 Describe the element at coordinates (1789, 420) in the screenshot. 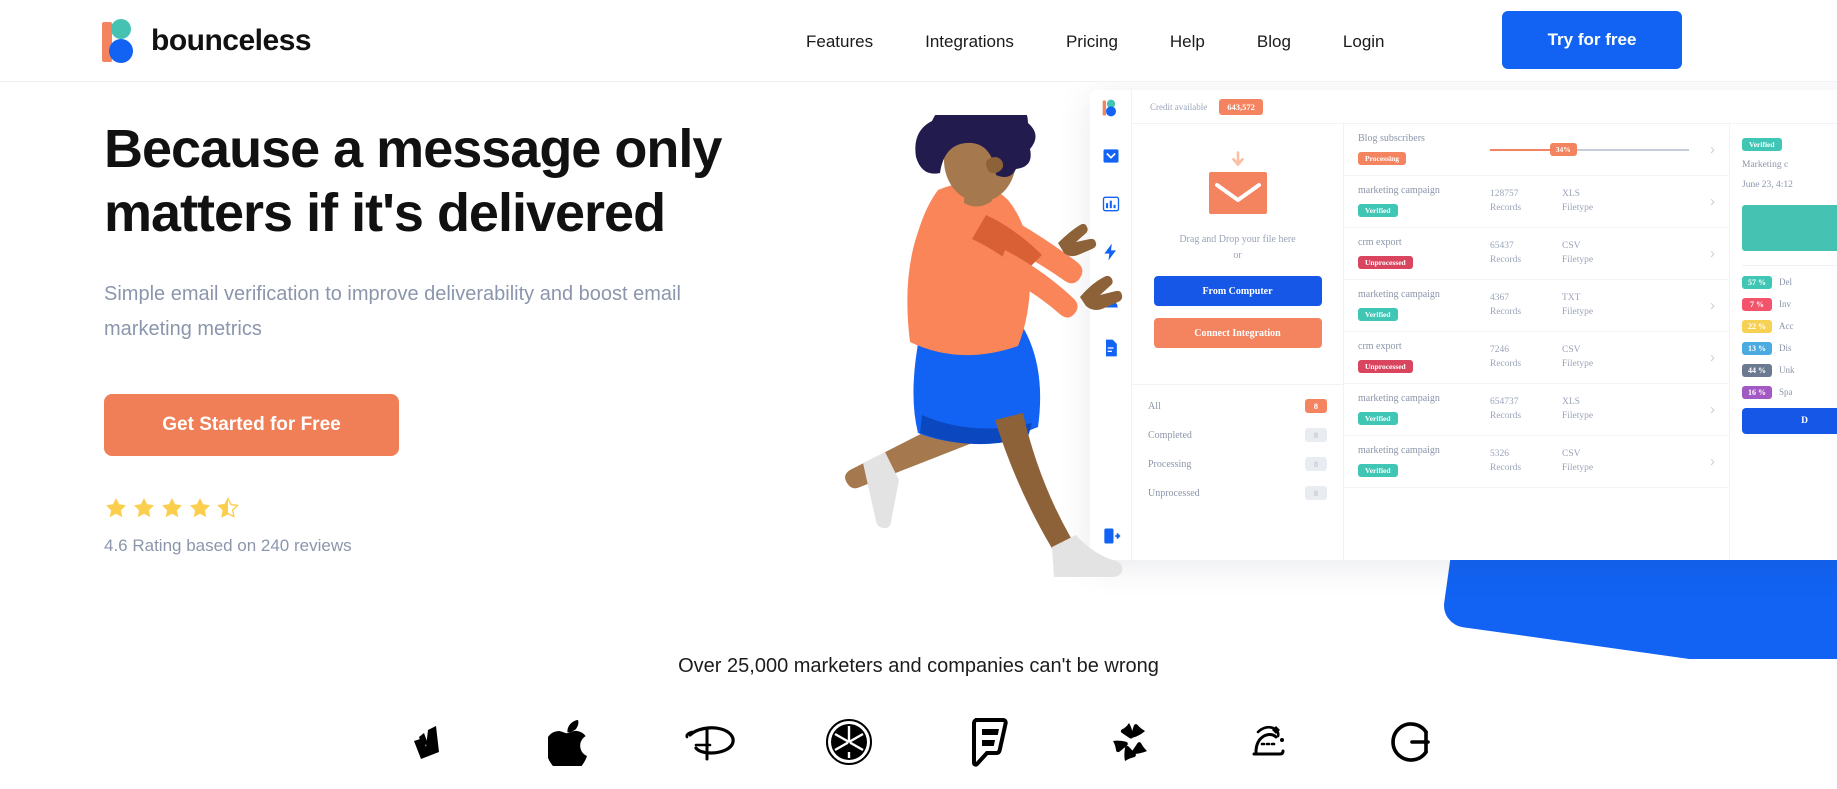

I see `download-results-button: D` at that location.